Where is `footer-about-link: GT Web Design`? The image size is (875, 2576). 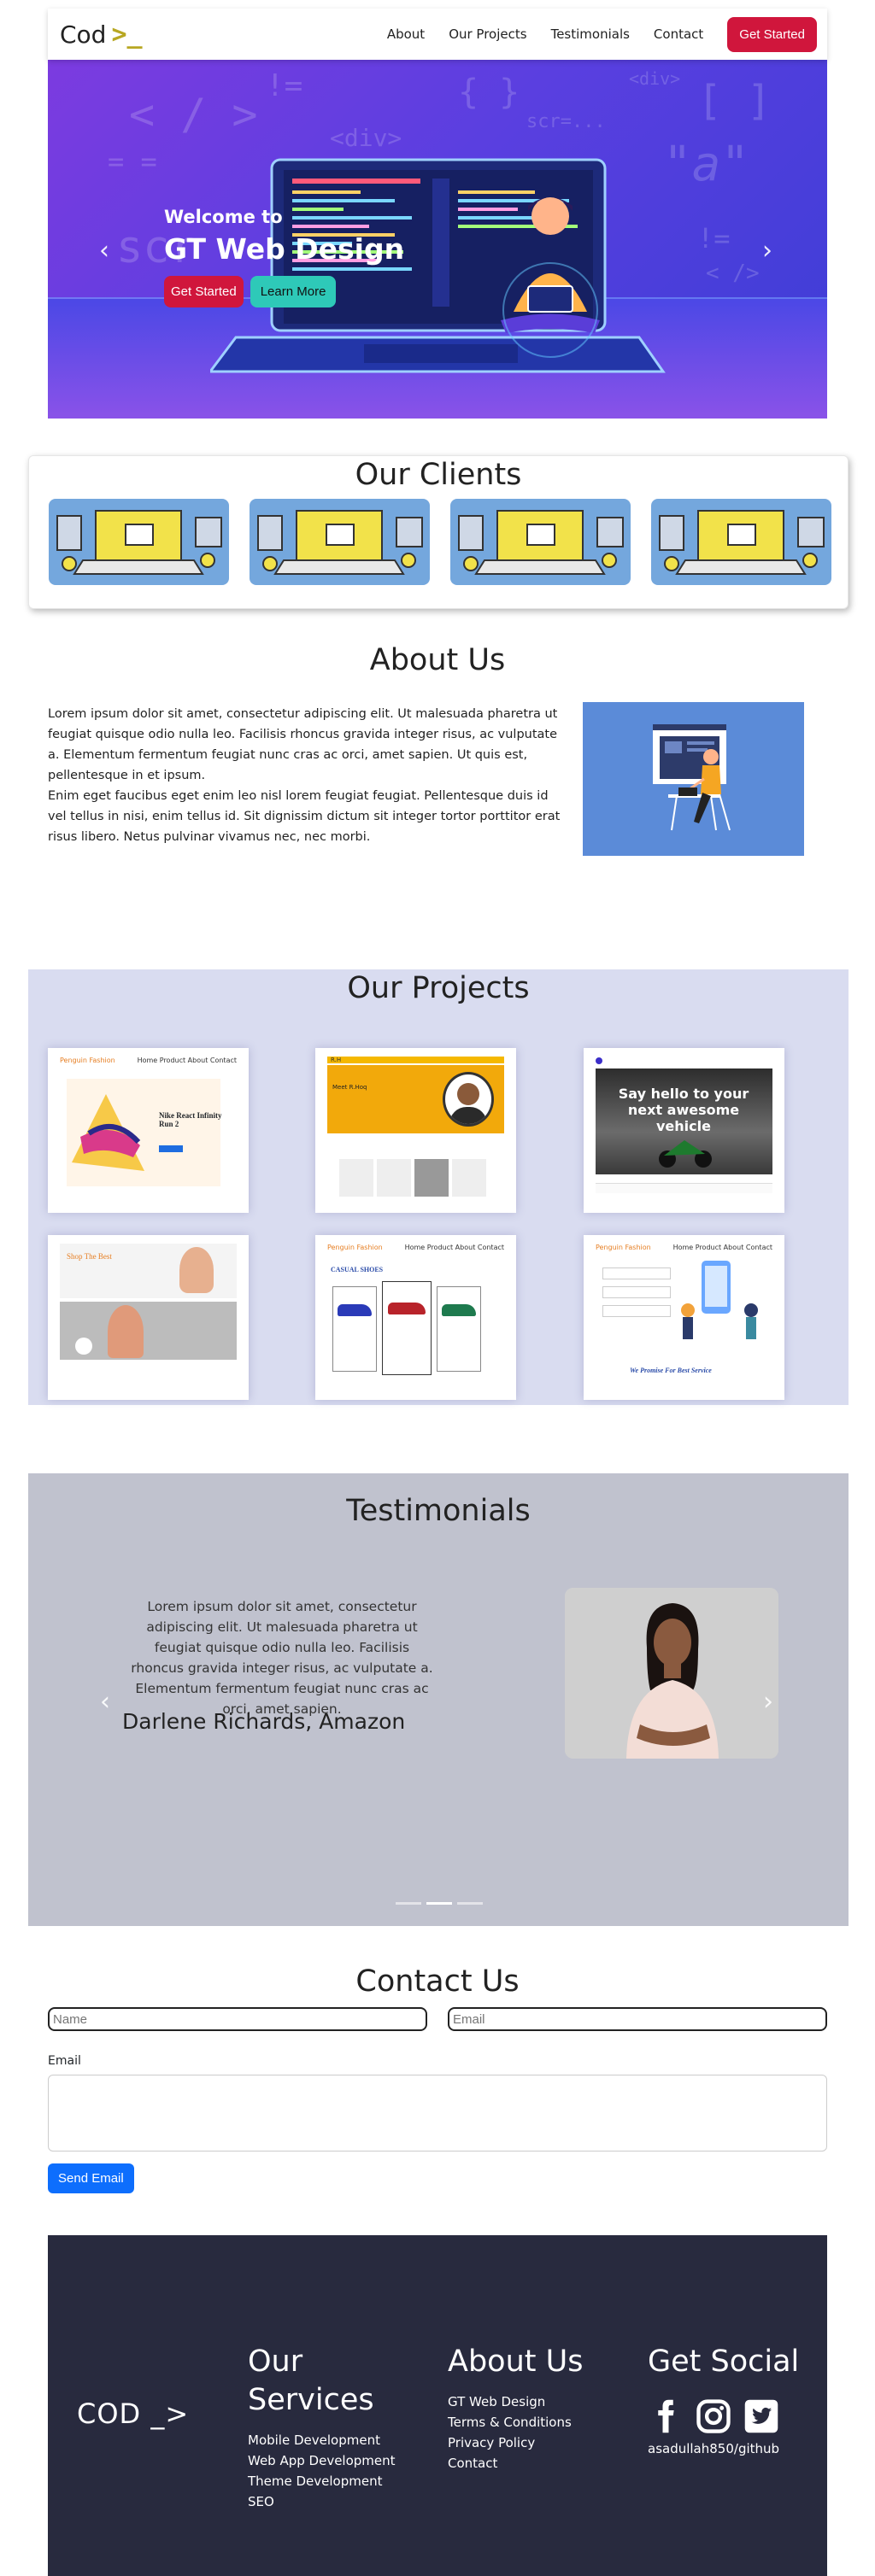 footer-about-link: GT Web Design is located at coordinates (515, 2402).